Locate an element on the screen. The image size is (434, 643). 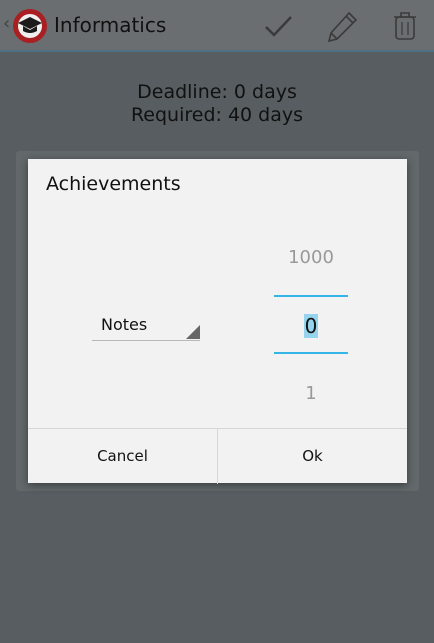
category-spinner: Notes is located at coordinates (146, 327).